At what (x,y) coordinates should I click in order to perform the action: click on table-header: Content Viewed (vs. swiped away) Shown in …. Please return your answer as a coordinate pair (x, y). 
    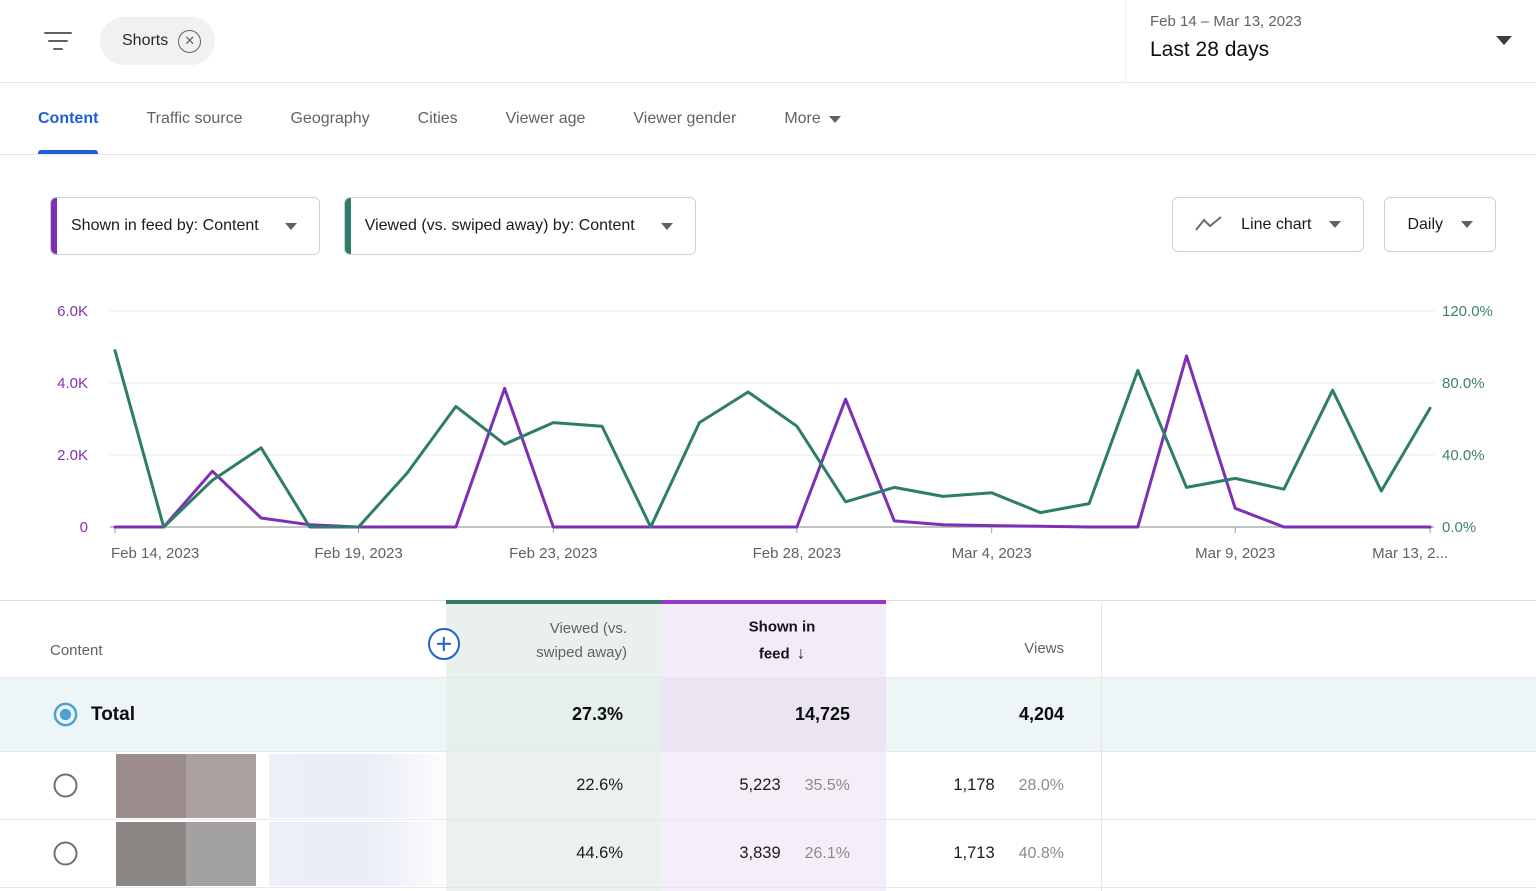
    Looking at the image, I should click on (768, 639).